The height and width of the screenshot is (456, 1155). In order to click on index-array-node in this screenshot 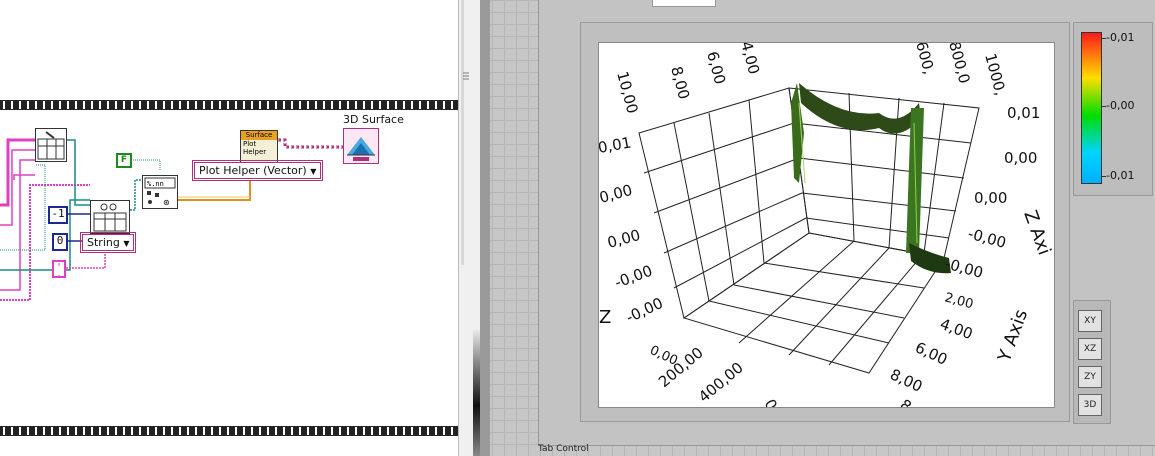, I will do `click(51, 145)`.